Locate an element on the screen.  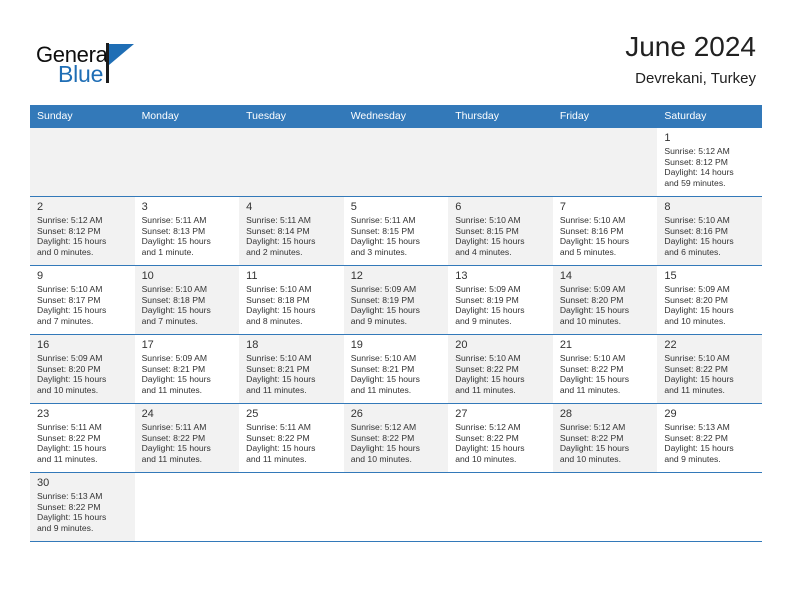
day-number: 20 is located at coordinates (461, 345).